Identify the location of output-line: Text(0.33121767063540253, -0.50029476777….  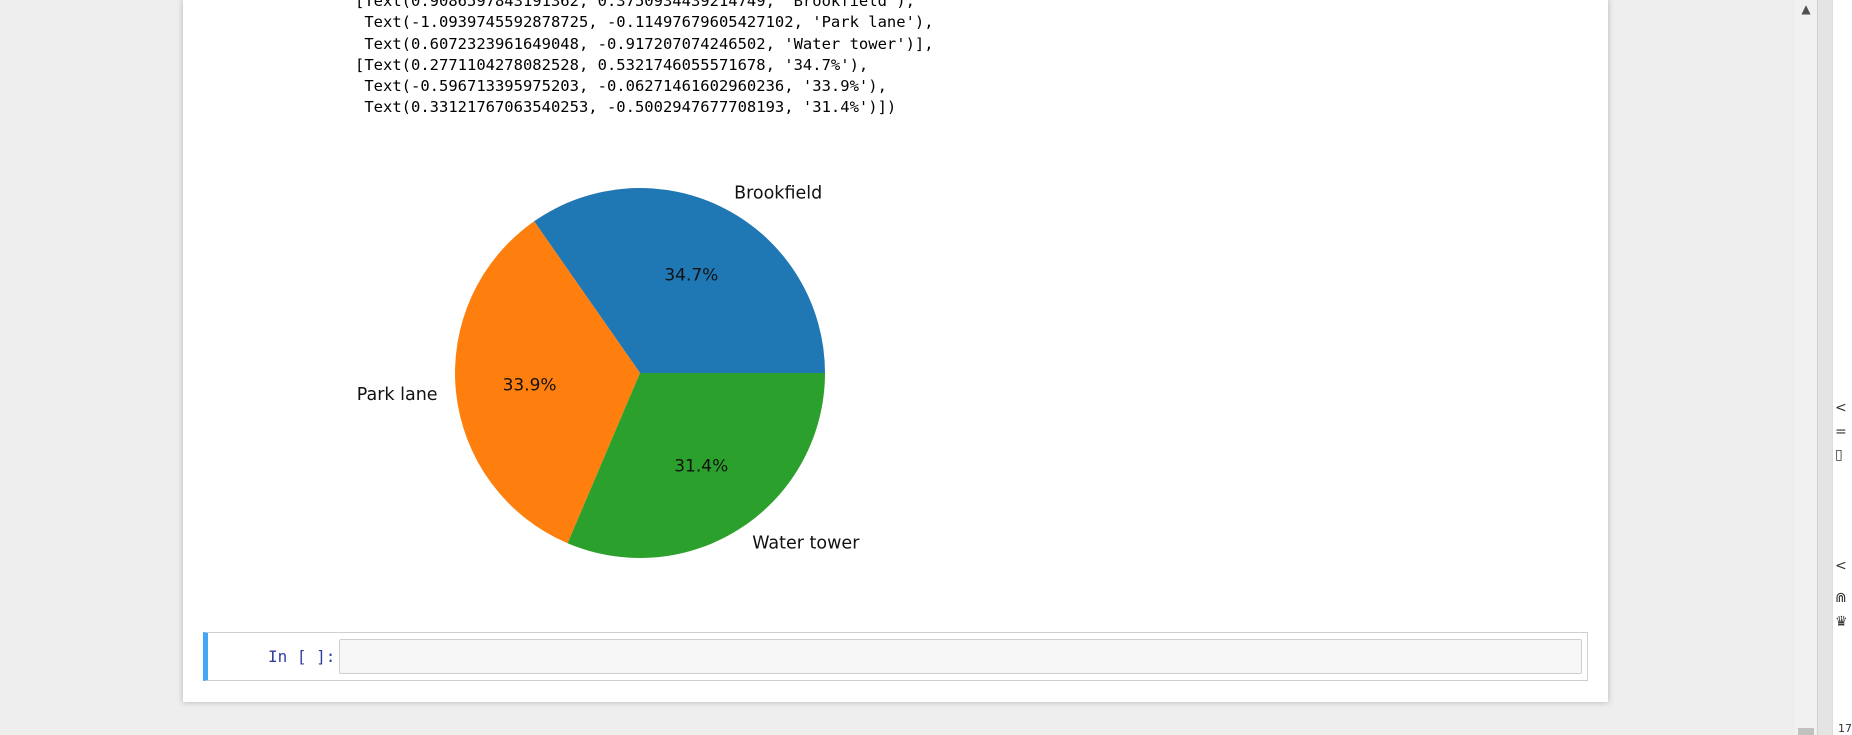
(626, 107).